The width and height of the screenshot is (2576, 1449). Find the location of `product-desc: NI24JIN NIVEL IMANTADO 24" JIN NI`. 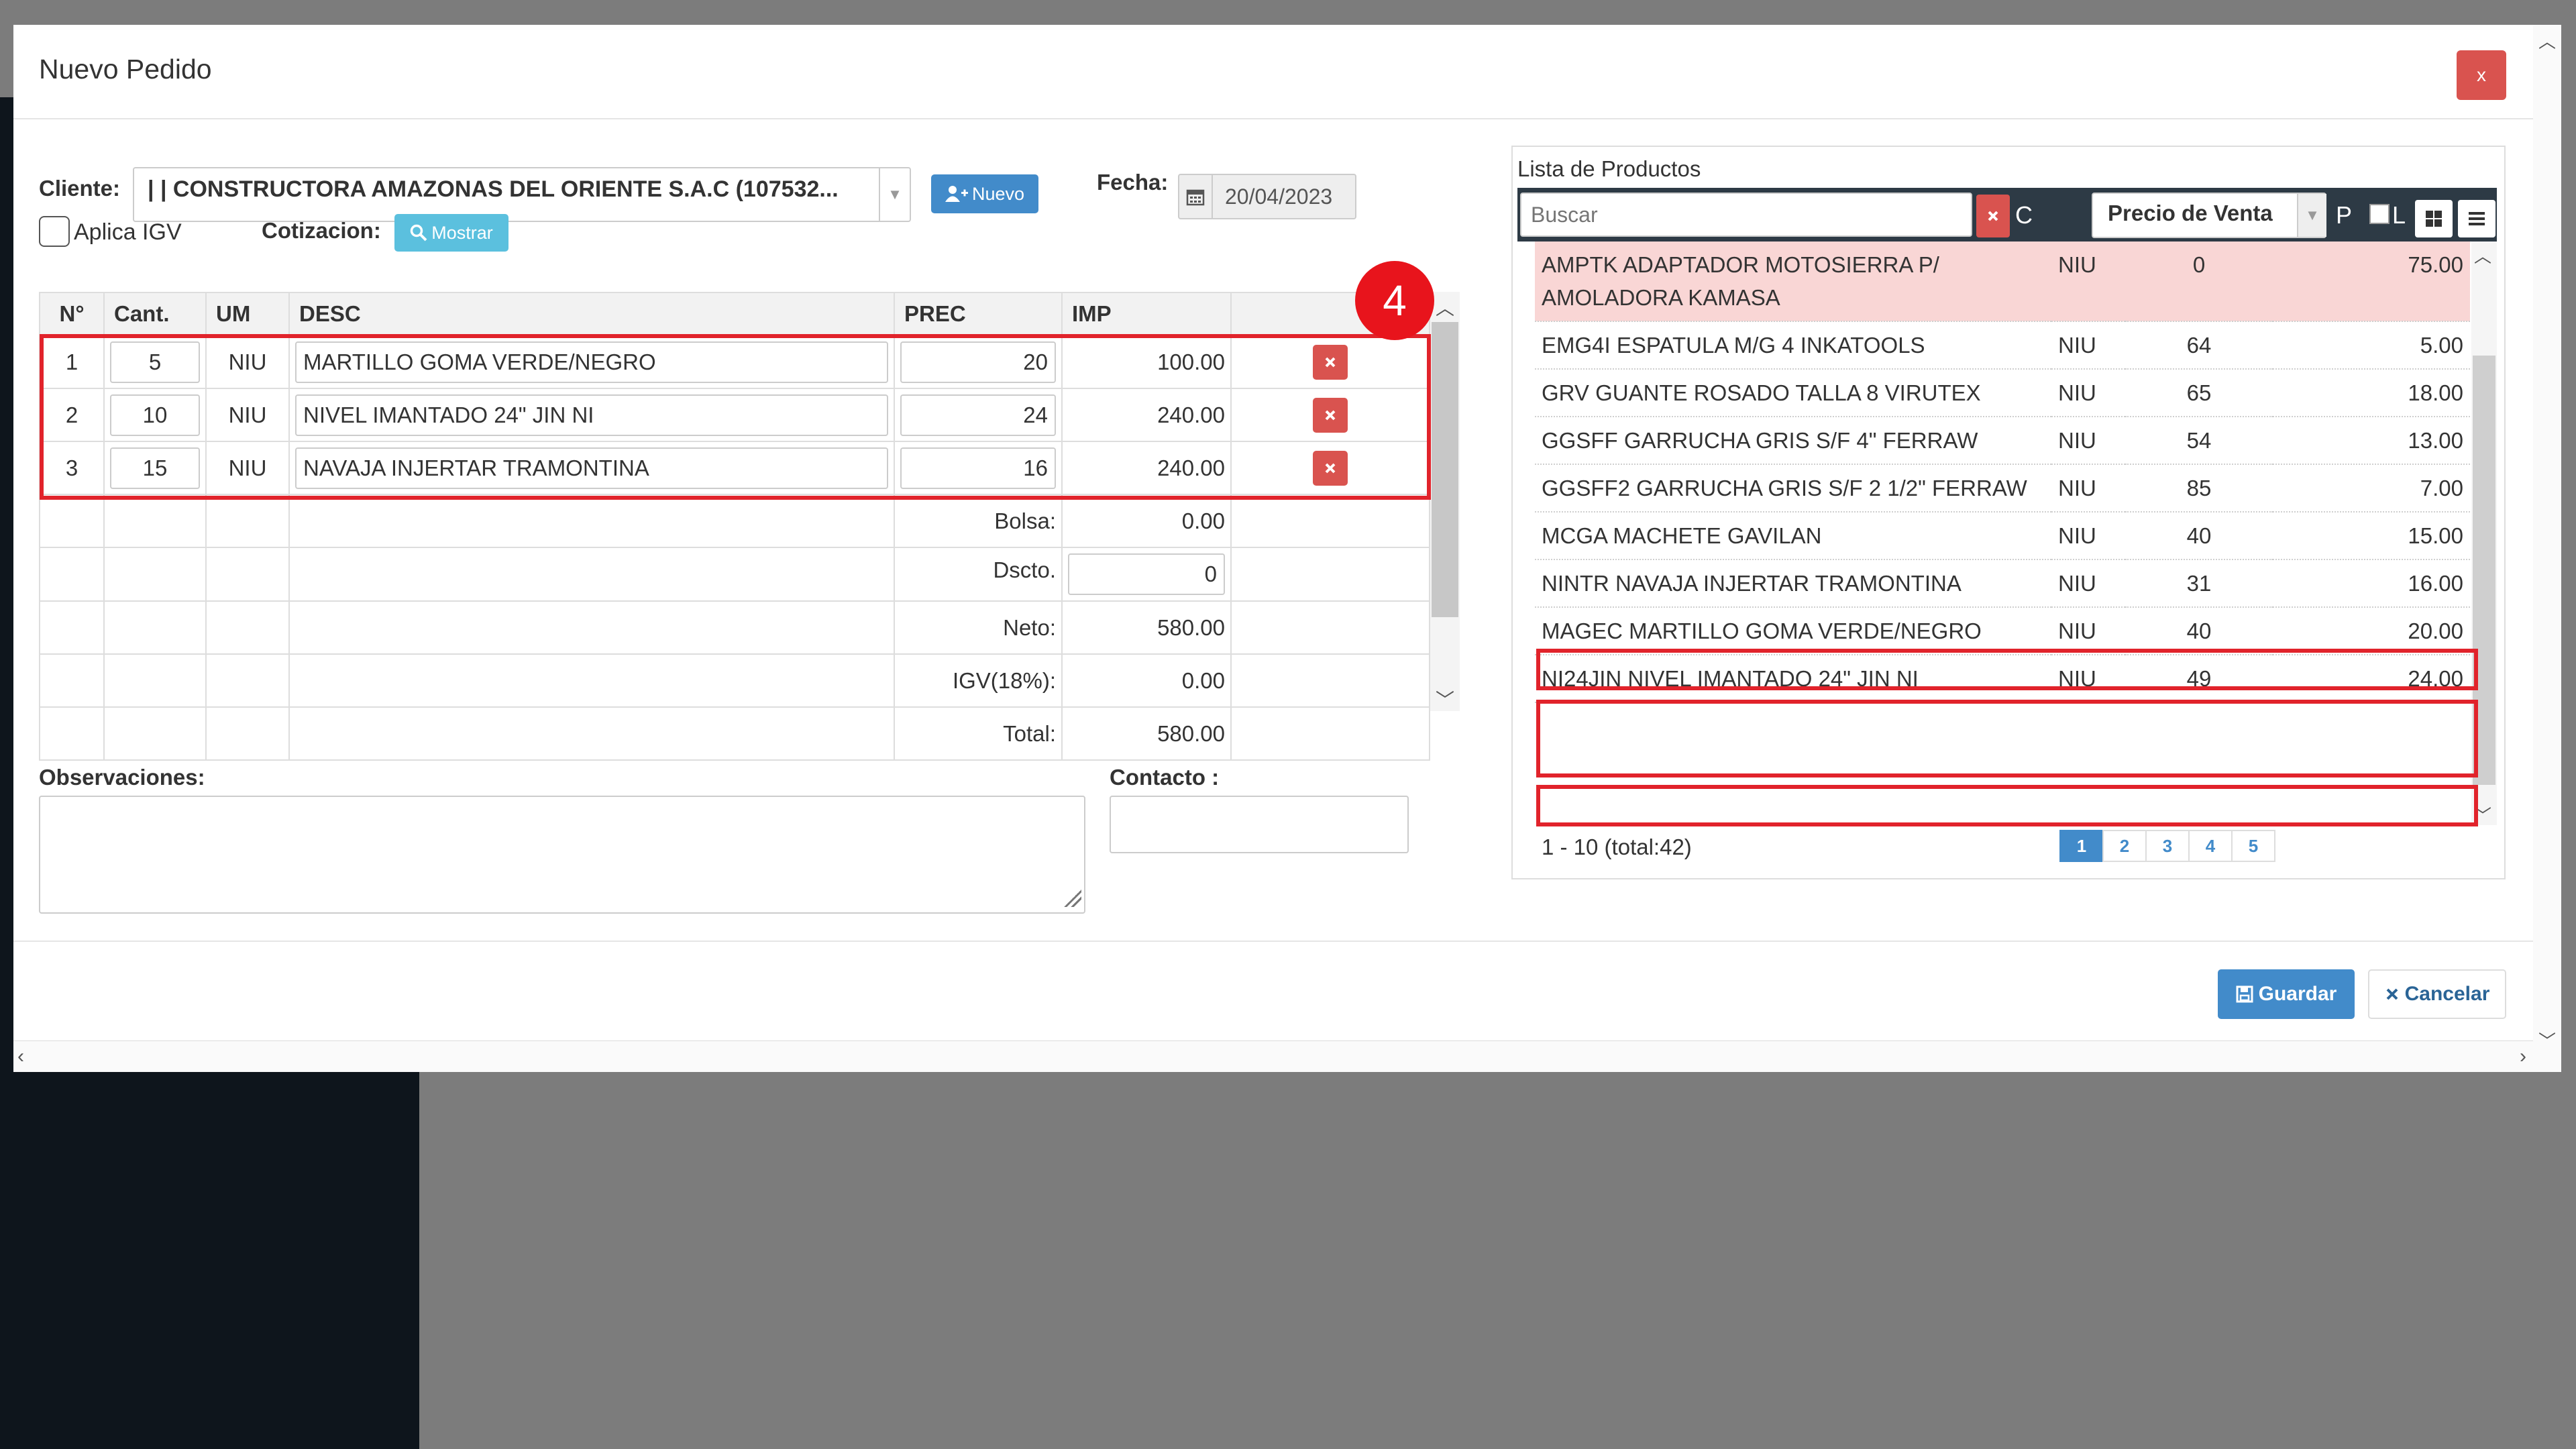

product-desc: NI24JIN NIVEL IMANTADO 24" JIN NI is located at coordinates (1793, 679).